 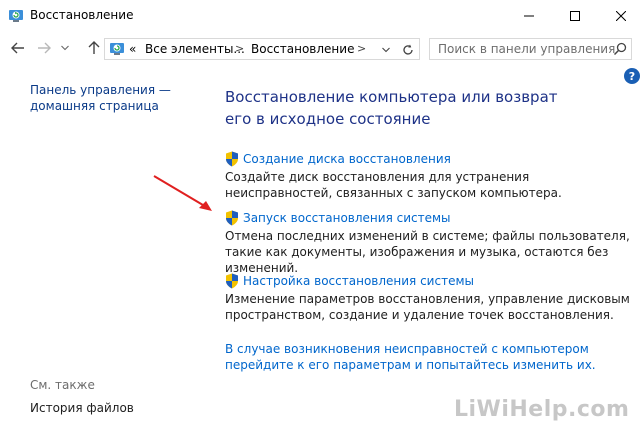 I want to click on search-icon, so click(x=620, y=49).